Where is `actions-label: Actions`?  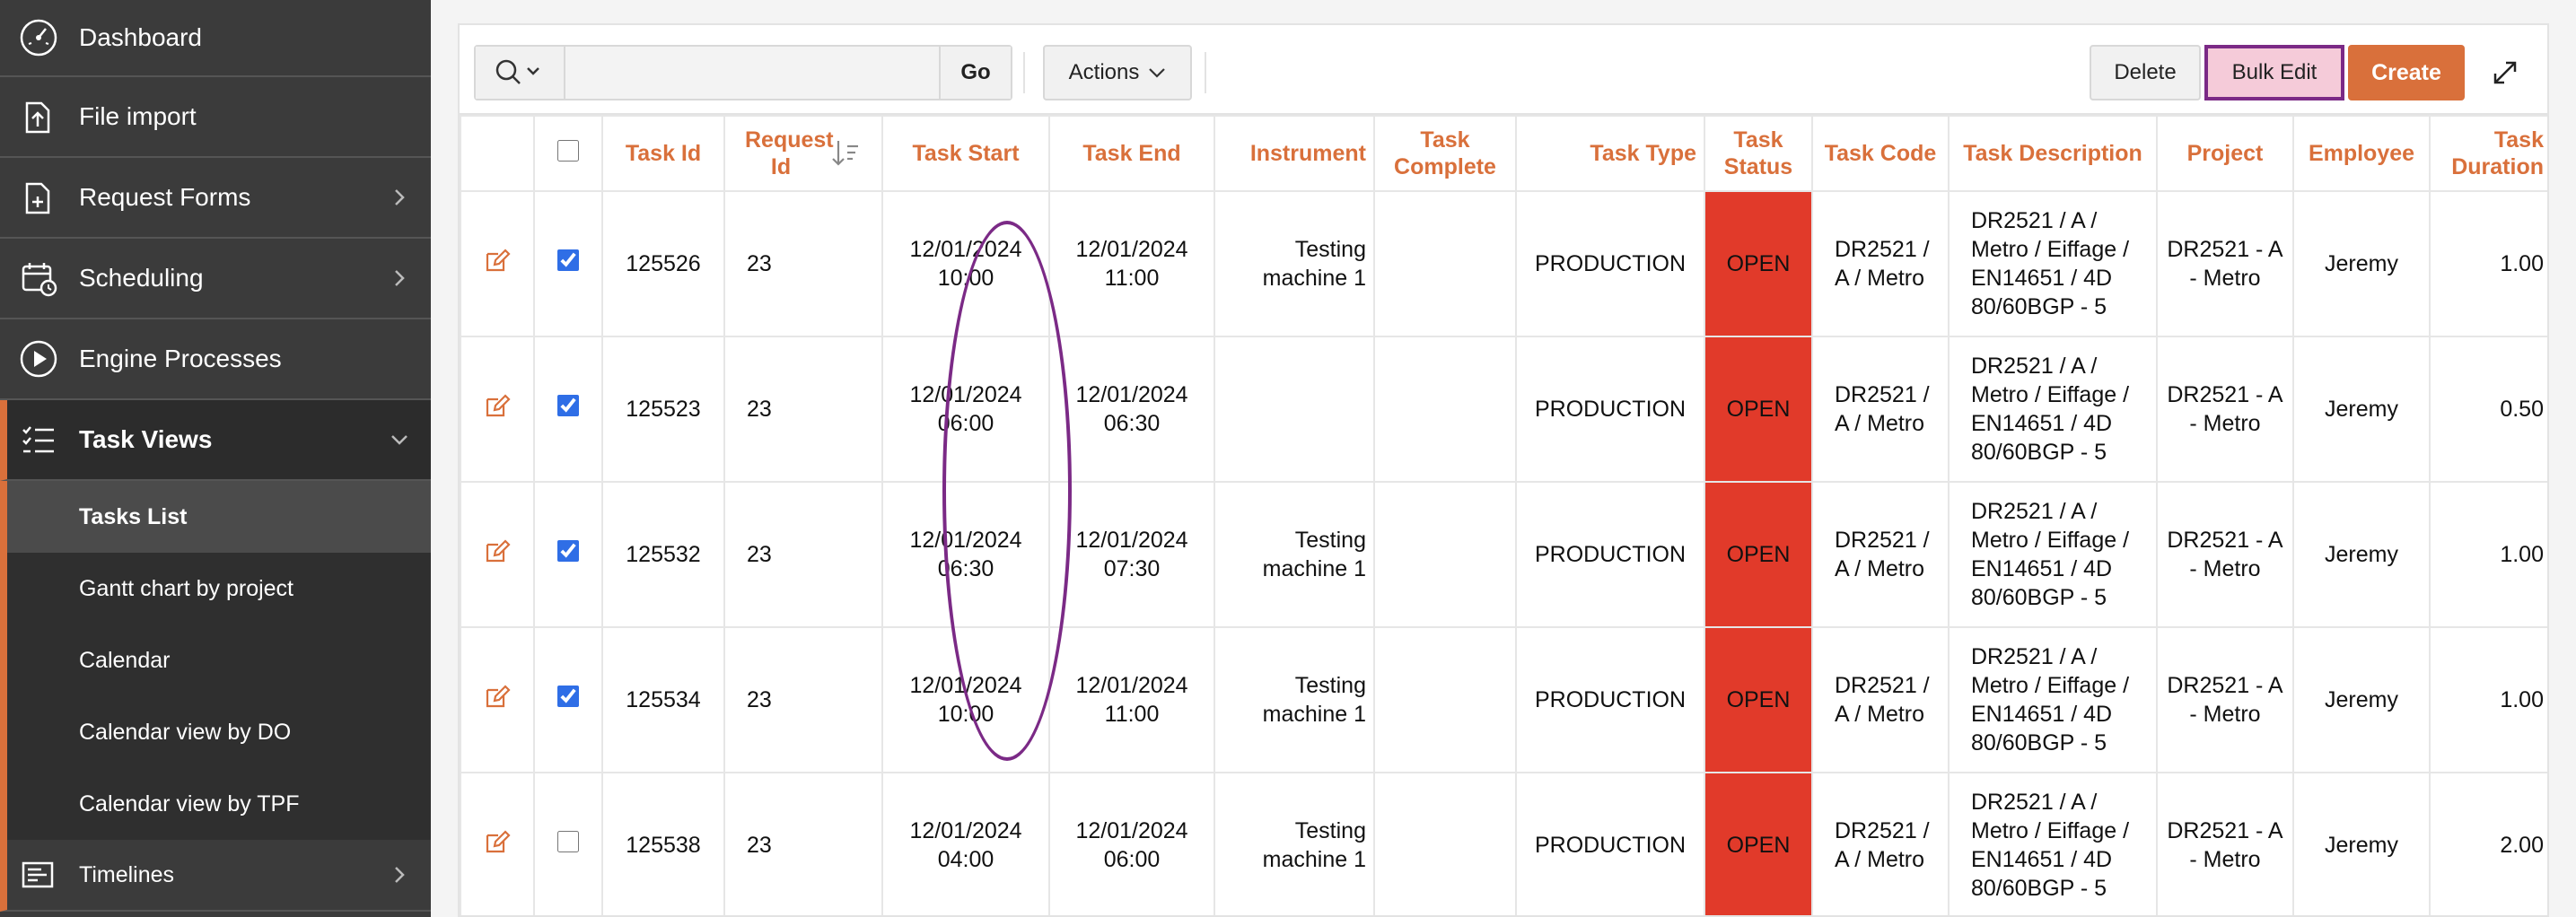
actions-label: Actions is located at coordinates (1104, 72).